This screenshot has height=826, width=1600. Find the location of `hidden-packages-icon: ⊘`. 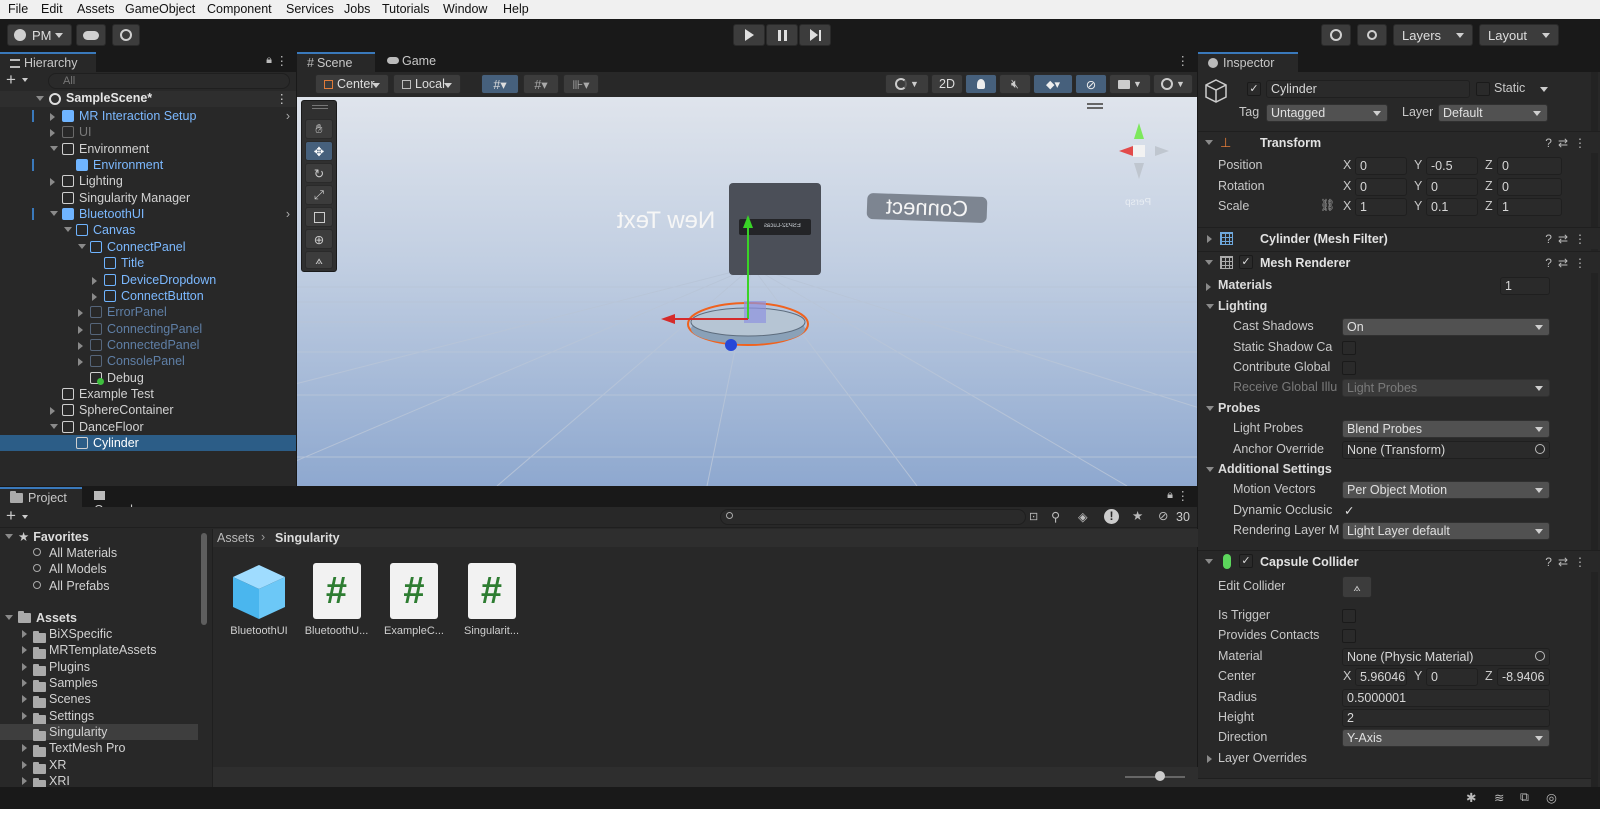

hidden-packages-icon: ⊘ is located at coordinates (1163, 515).